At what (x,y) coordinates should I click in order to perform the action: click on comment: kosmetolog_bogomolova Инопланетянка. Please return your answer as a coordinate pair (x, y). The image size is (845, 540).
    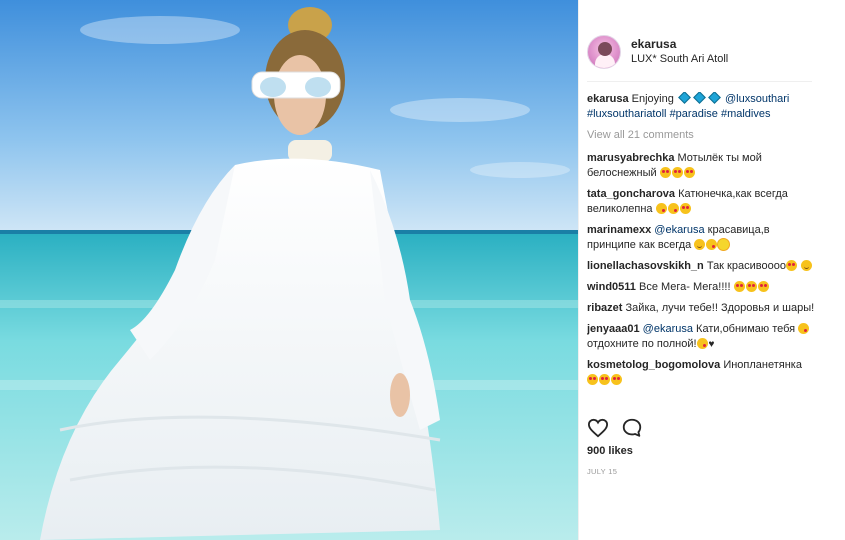
    Looking at the image, I should click on (701, 373).